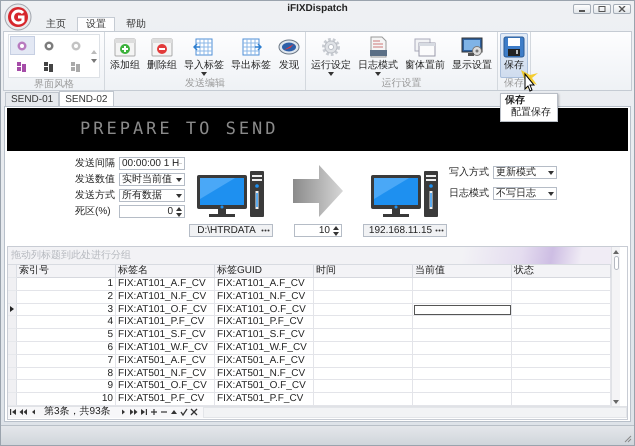  I want to click on address-field: 192.168.11.15, so click(405, 230).